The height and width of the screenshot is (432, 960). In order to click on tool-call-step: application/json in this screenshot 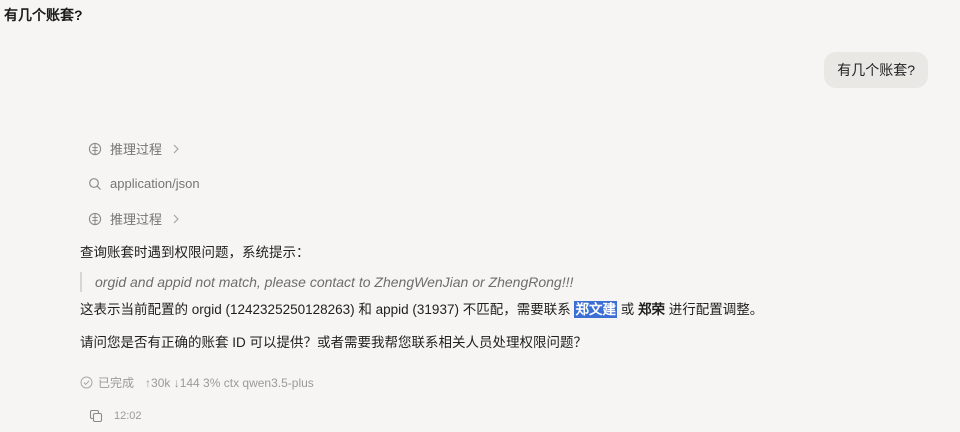, I will do `click(144, 183)`.